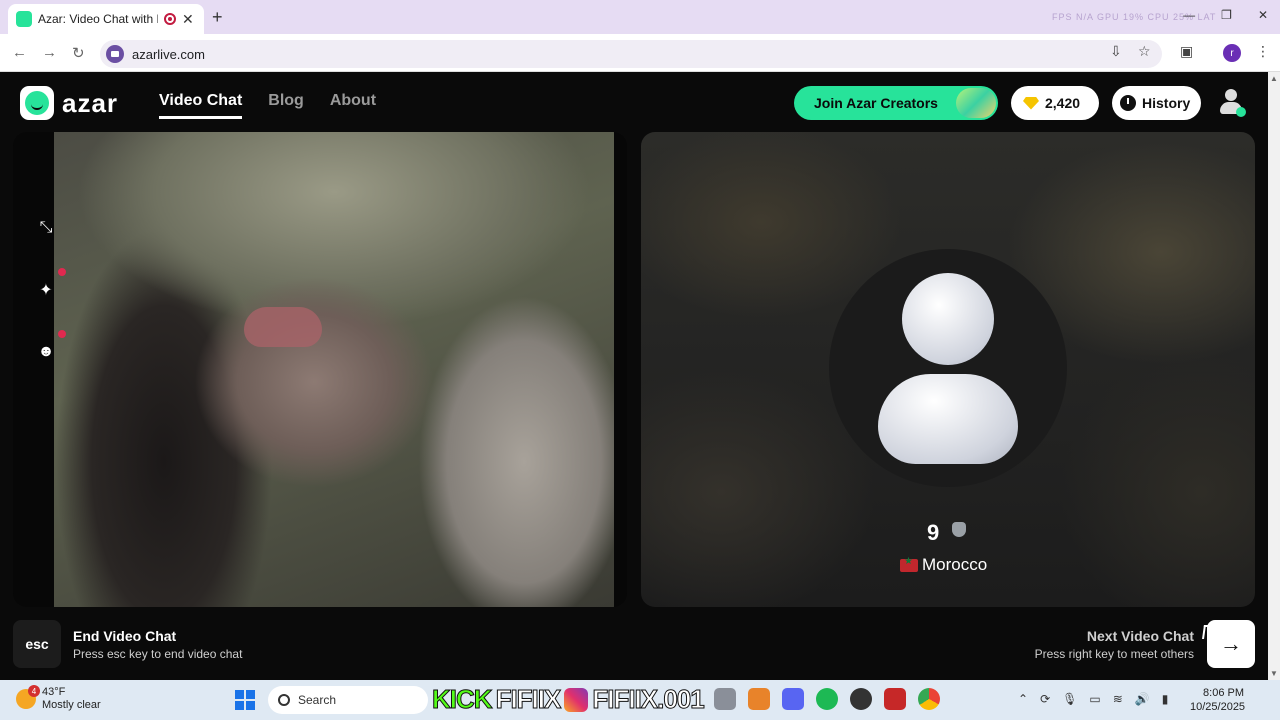  Describe the element at coordinates (19, 52) in the screenshot. I see `back-icon: ←` at that location.